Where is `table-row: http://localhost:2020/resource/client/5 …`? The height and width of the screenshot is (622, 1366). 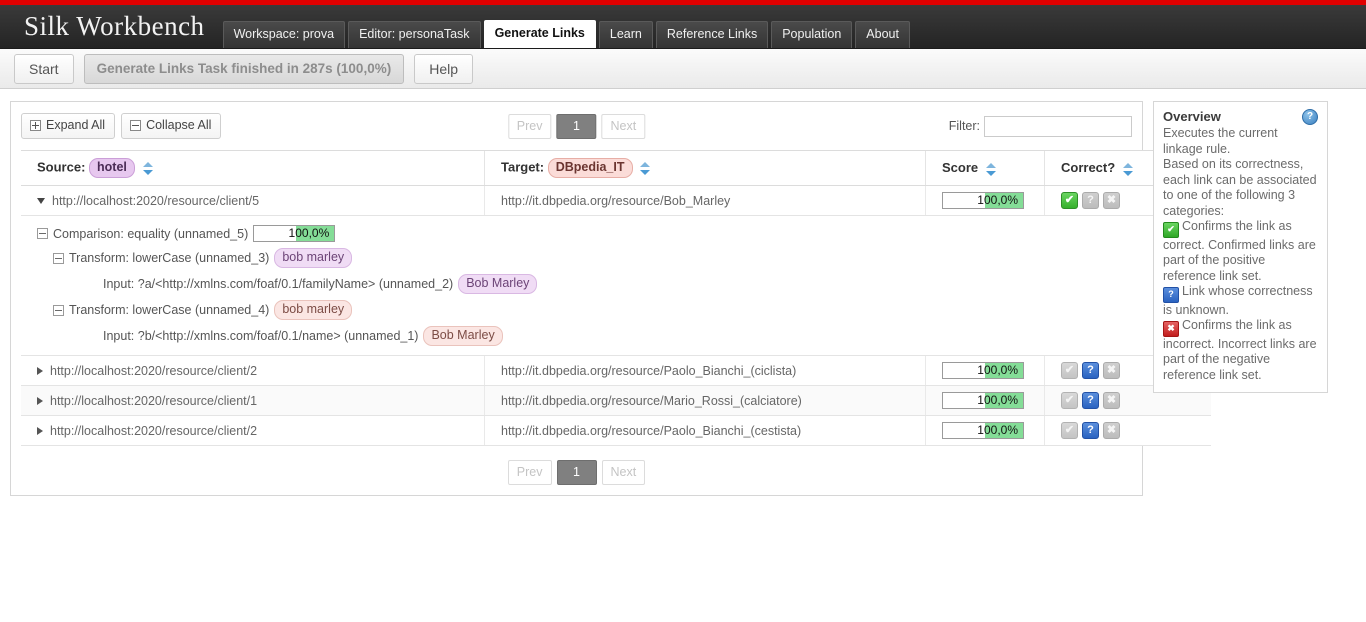
table-row: http://localhost:2020/resource/client/5 … is located at coordinates (616, 200).